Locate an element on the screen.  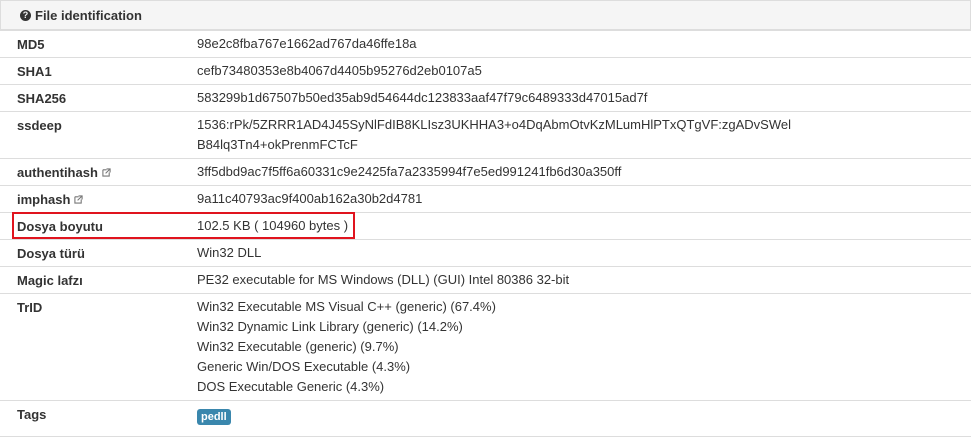
row-file-type: Dosya türü Win32 DLL is located at coordinates (485, 253).